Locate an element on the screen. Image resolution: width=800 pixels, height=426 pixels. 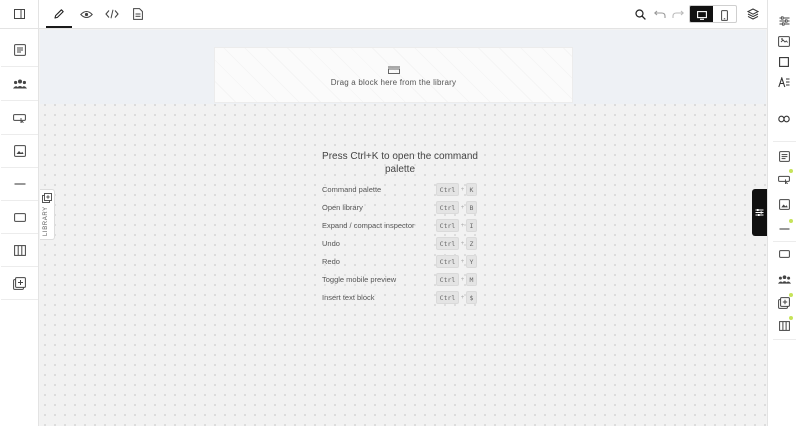
background-button is located at coordinates (784, 62).